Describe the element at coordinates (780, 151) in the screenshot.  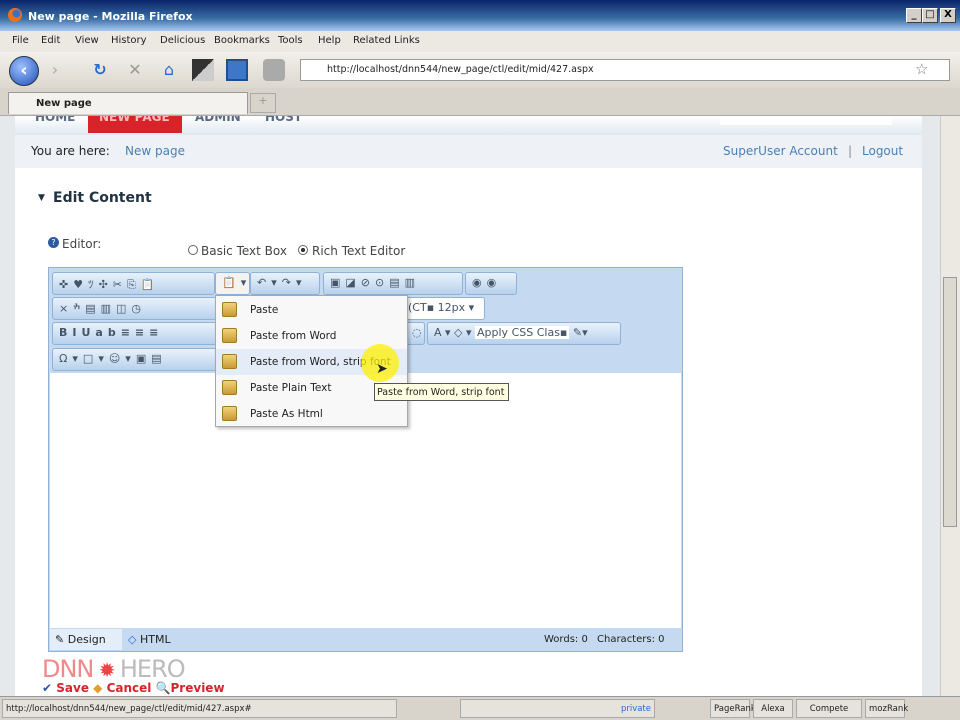
I see `account-link: SuperUser Account` at that location.